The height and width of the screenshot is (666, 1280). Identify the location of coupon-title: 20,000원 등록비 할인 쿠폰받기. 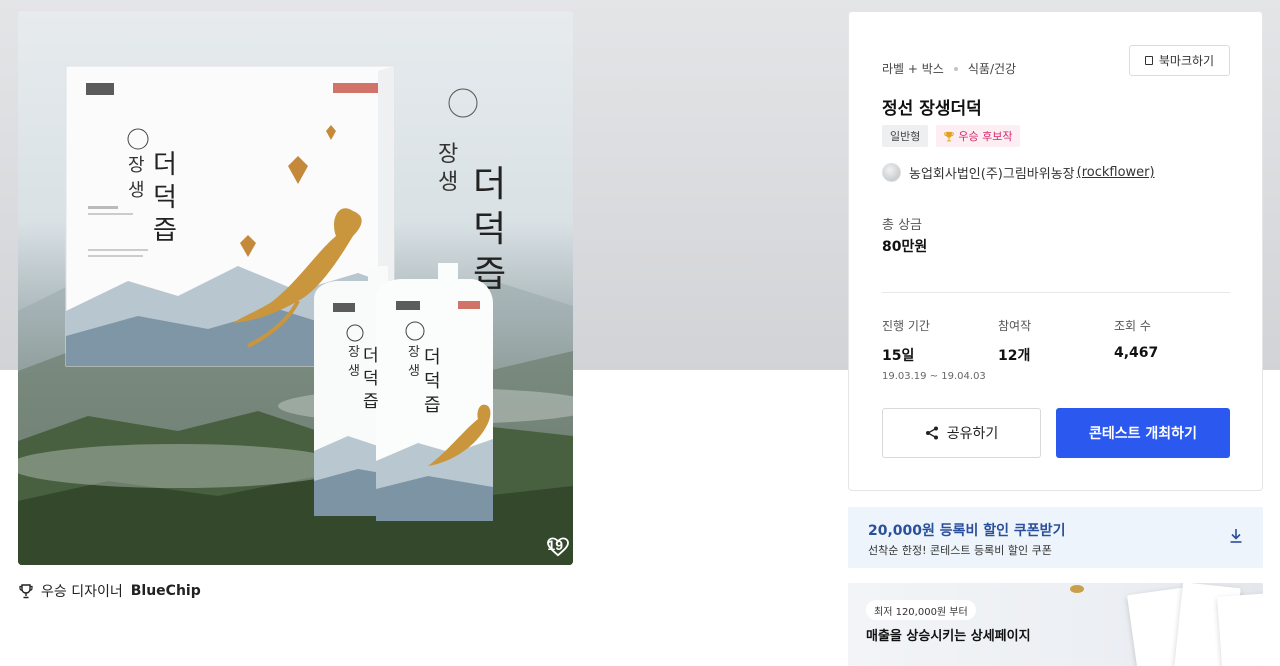
(967, 531).